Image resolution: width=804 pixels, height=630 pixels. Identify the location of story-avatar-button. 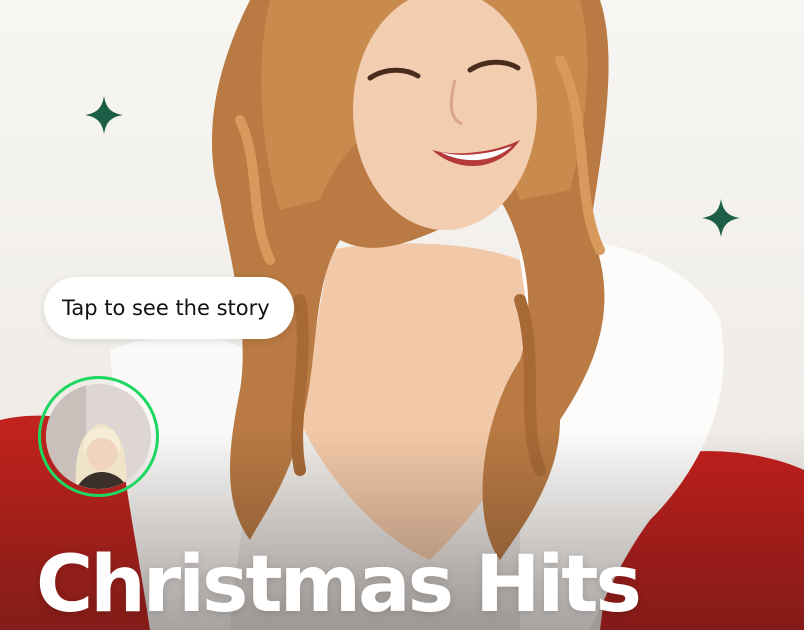
(98, 436).